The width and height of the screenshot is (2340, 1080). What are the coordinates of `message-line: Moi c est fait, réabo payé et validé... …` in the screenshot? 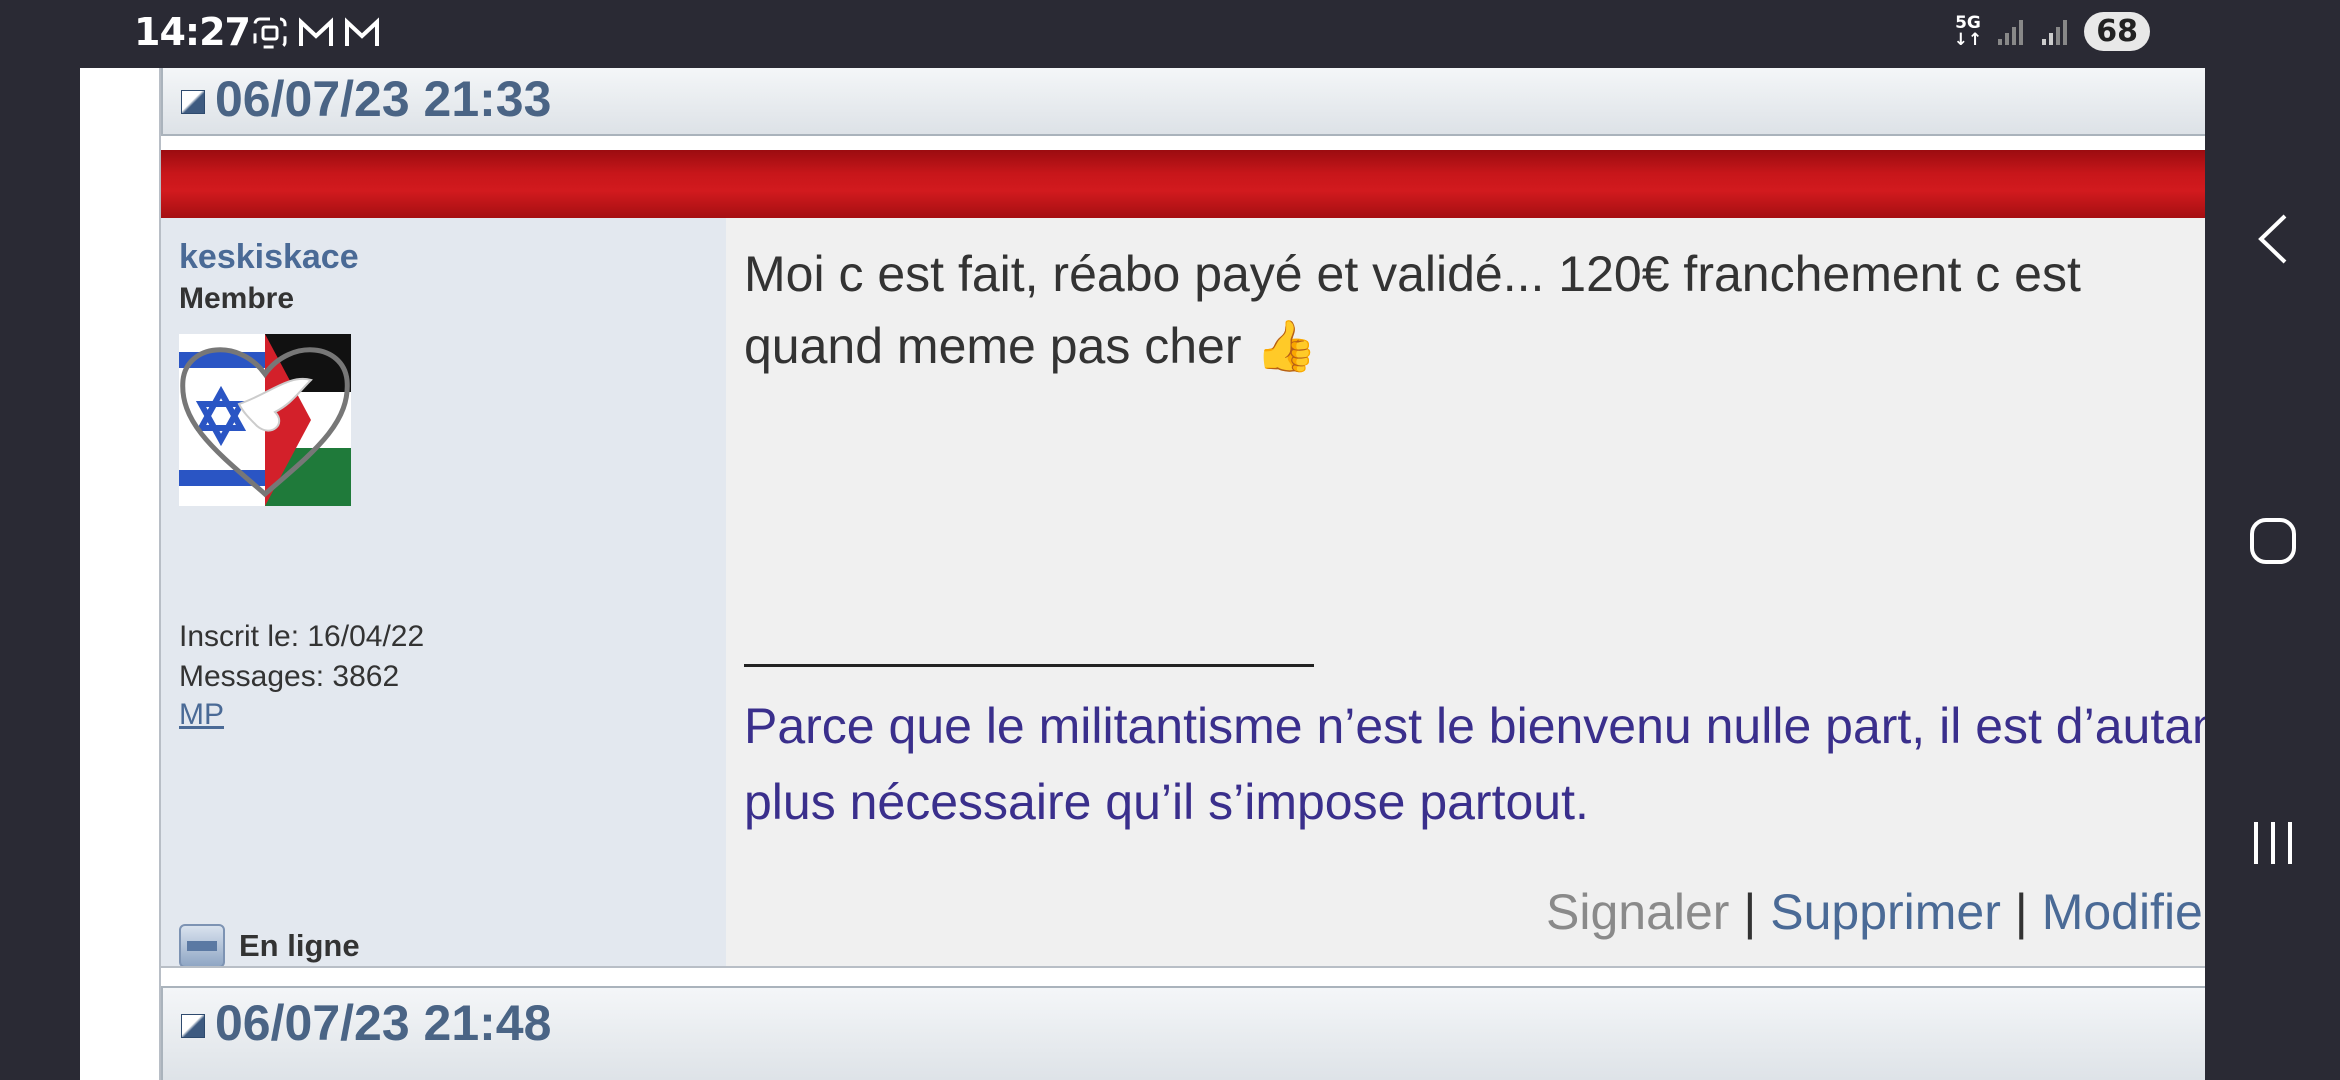 It's located at (1412, 274).